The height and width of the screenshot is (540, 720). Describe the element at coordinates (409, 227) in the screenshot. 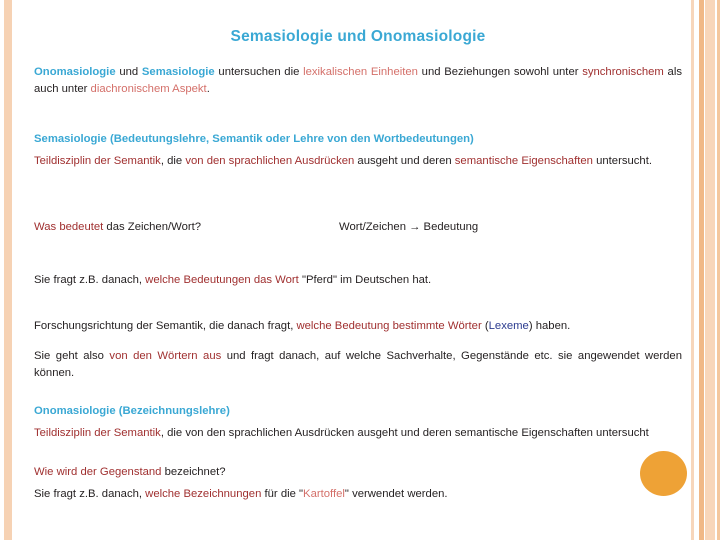

I see `sema-direction-text: Wort/Zeichen → Bedeutung` at that location.